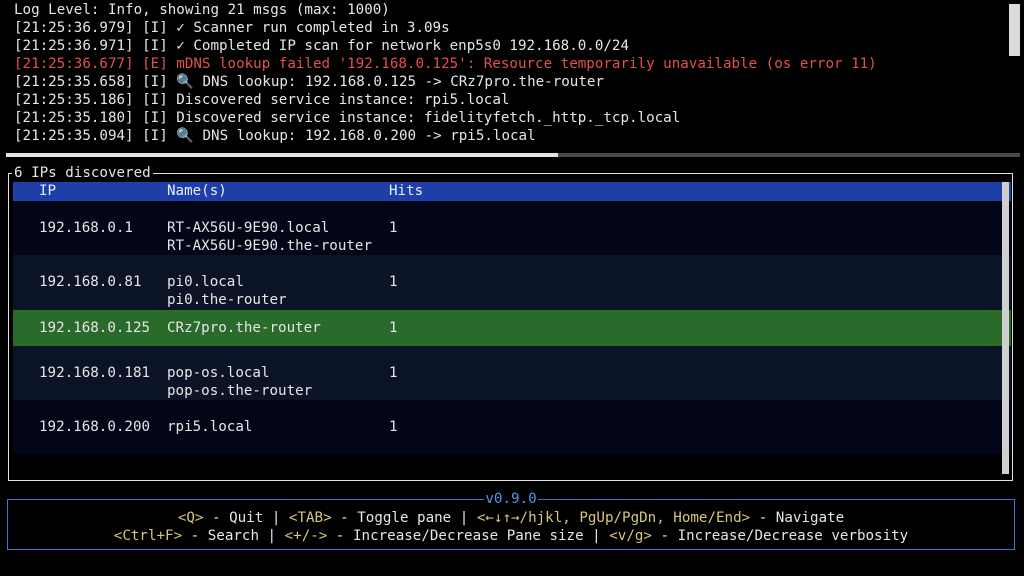 This screenshot has height=576, width=1024. Describe the element at coordinates (512, 427) in the screenshot. I see `table-row: 192.168.0.200 rpi5.local 1` at that location.